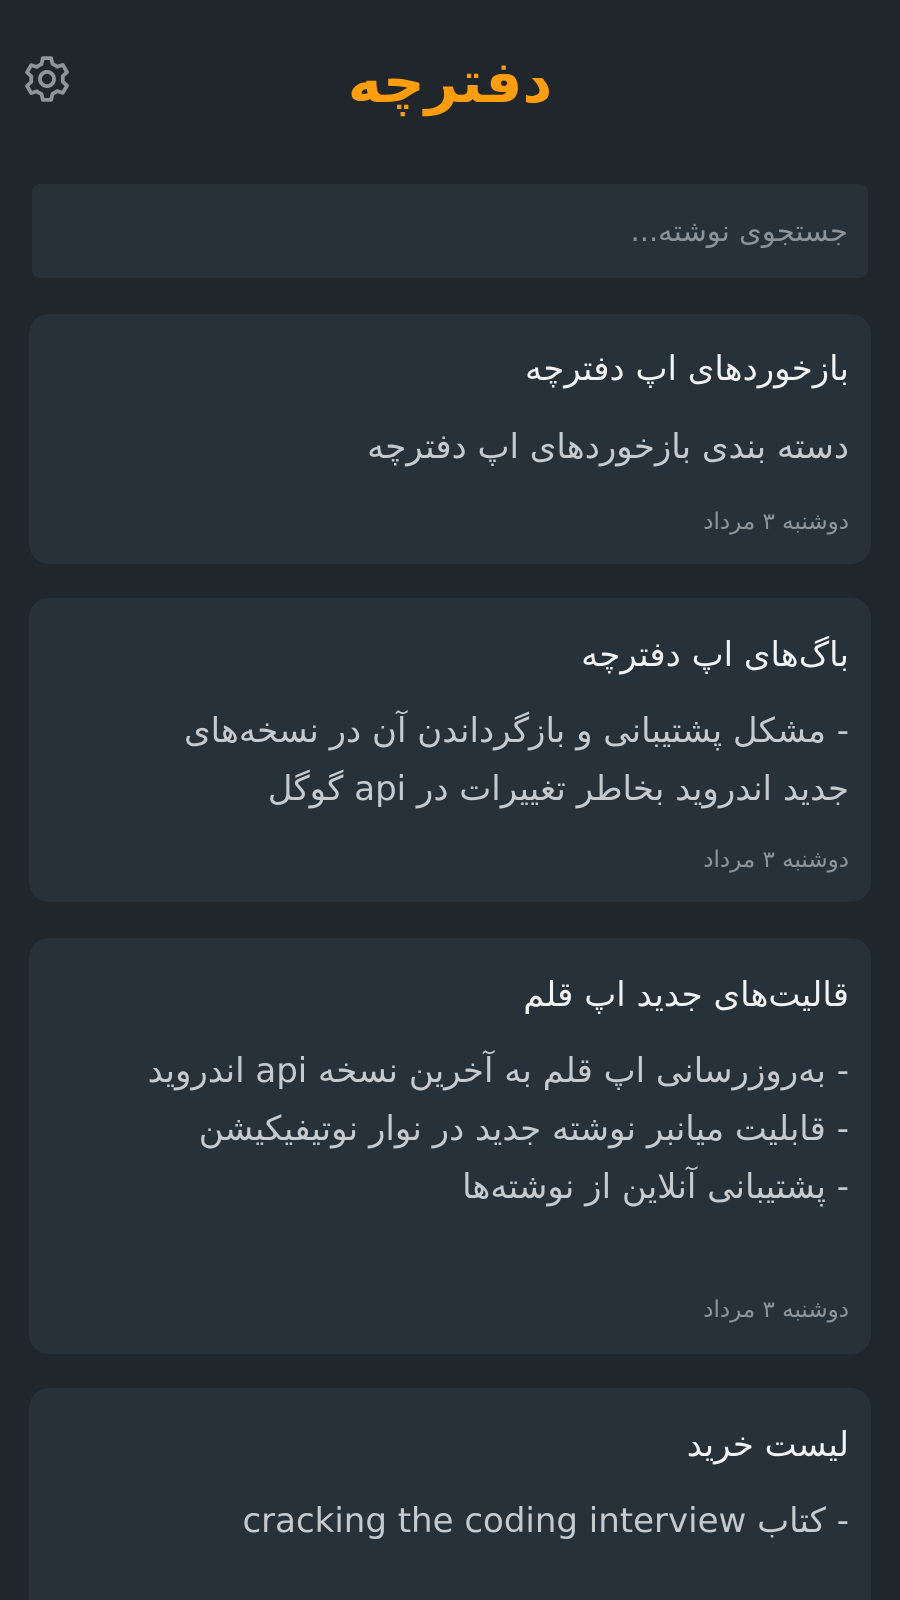  What do you see at coordinates (450, 231) in the screenshot?
I see `search-input` at bounding box center [450, 231].